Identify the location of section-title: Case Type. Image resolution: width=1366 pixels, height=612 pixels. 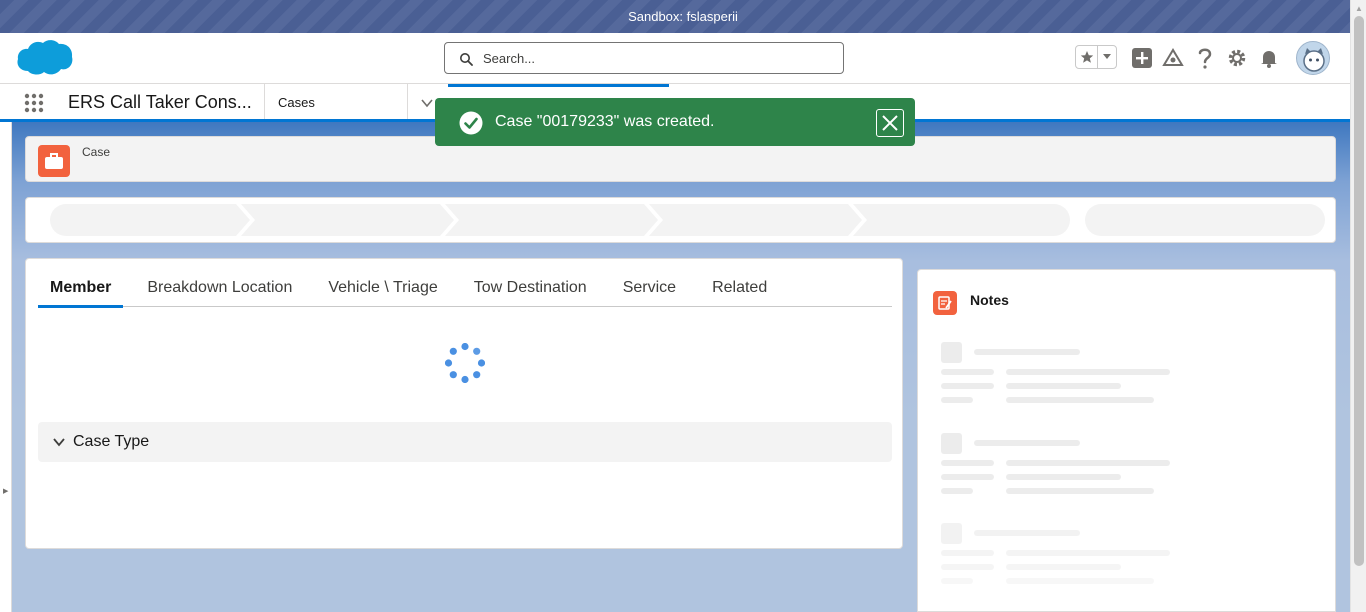
(111, 441).